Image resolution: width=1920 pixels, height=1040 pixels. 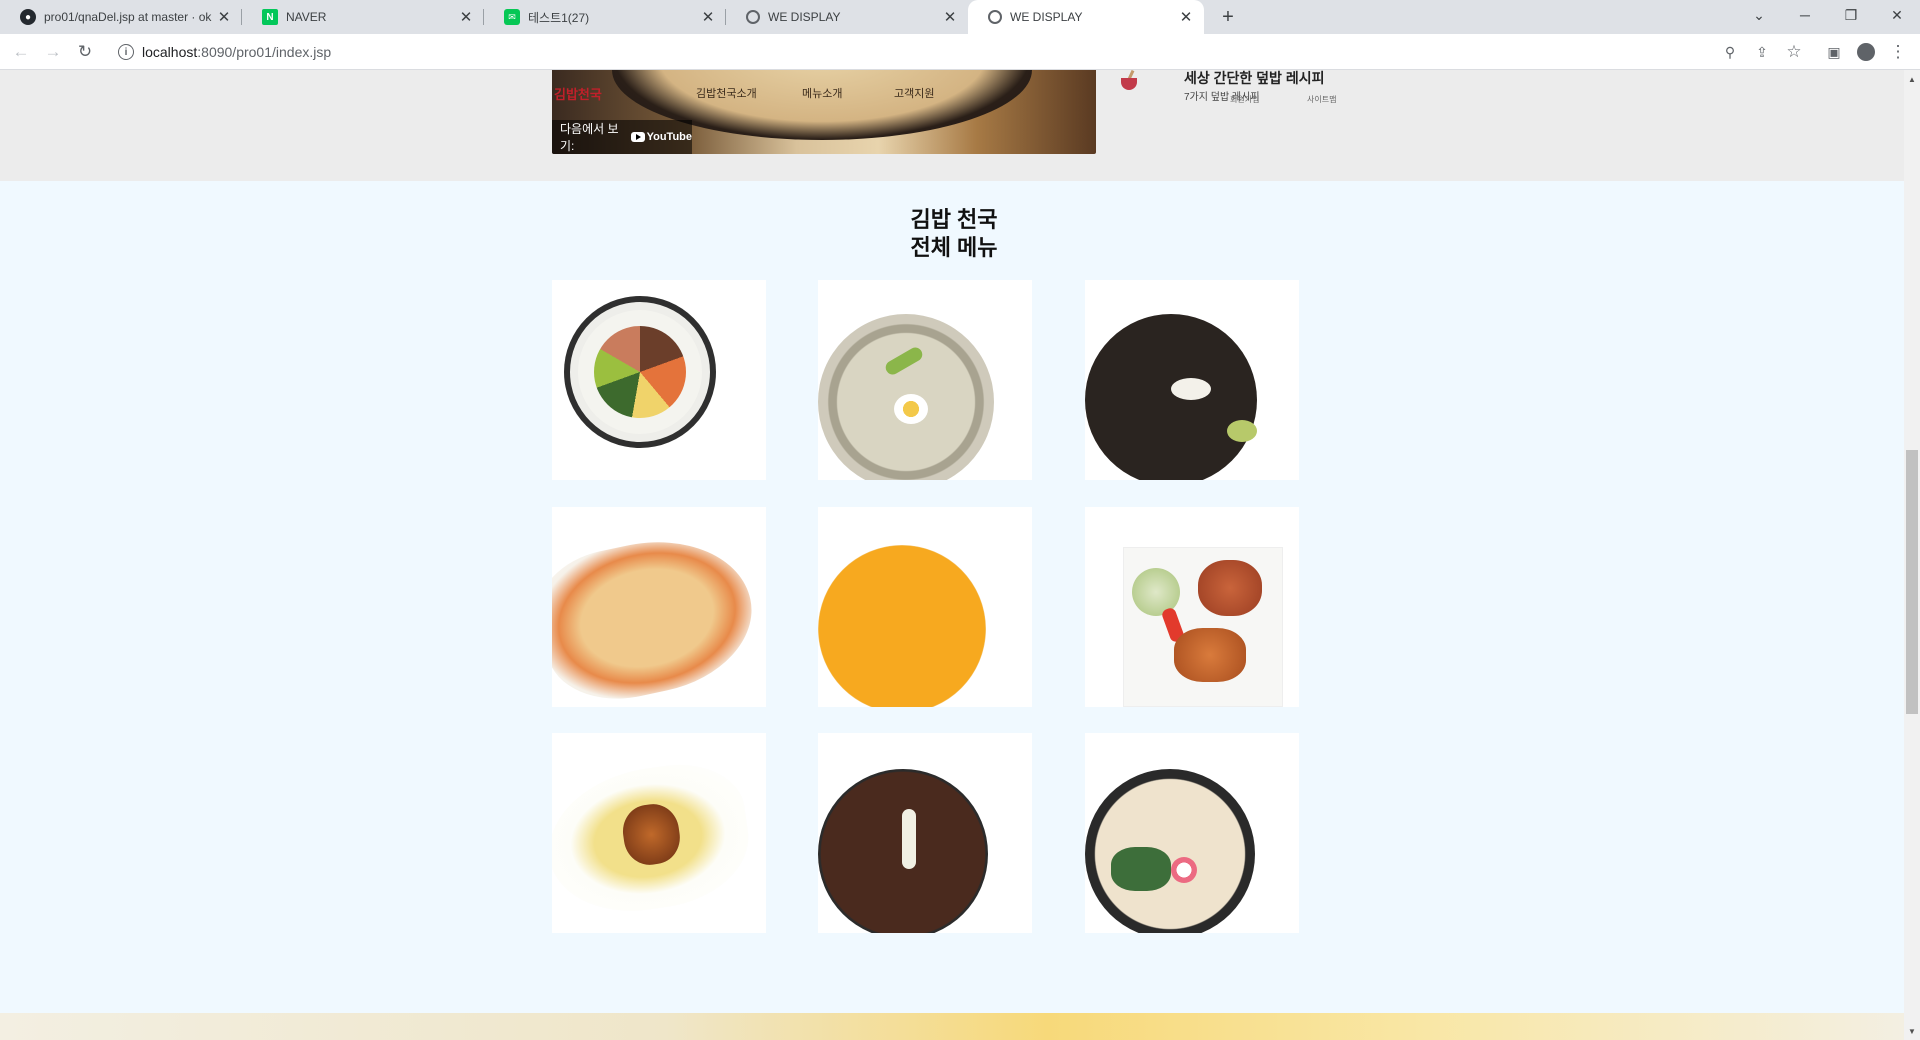 I want to click on close-window-button: ✕, so click(x=1897, y=15).